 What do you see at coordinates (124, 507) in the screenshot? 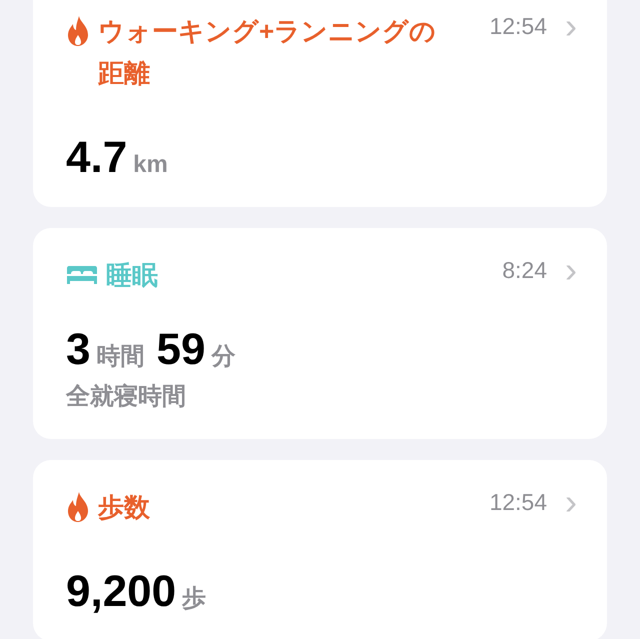
I see `card-title: 歩数` at bounding box center [124, 507].